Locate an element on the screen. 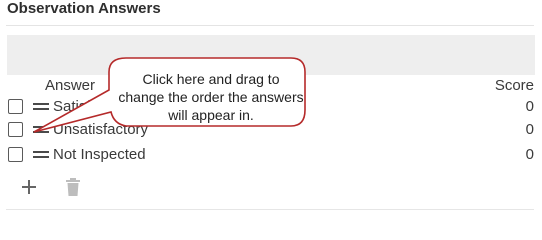  table-row: Not Inspected 0 is located at coordinates (271, 155).